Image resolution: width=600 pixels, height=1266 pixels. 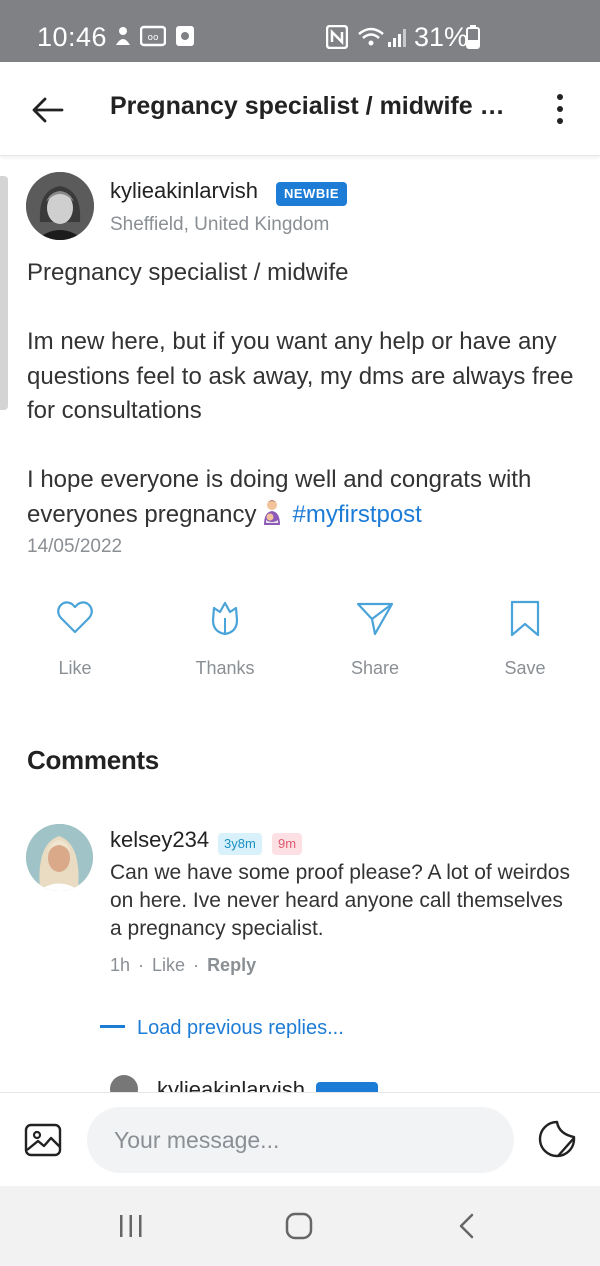 What do you see at coordinates (225, 638) in the screenshot?
I see `thanks-button: Thanks` at bounding box center [225, 638].